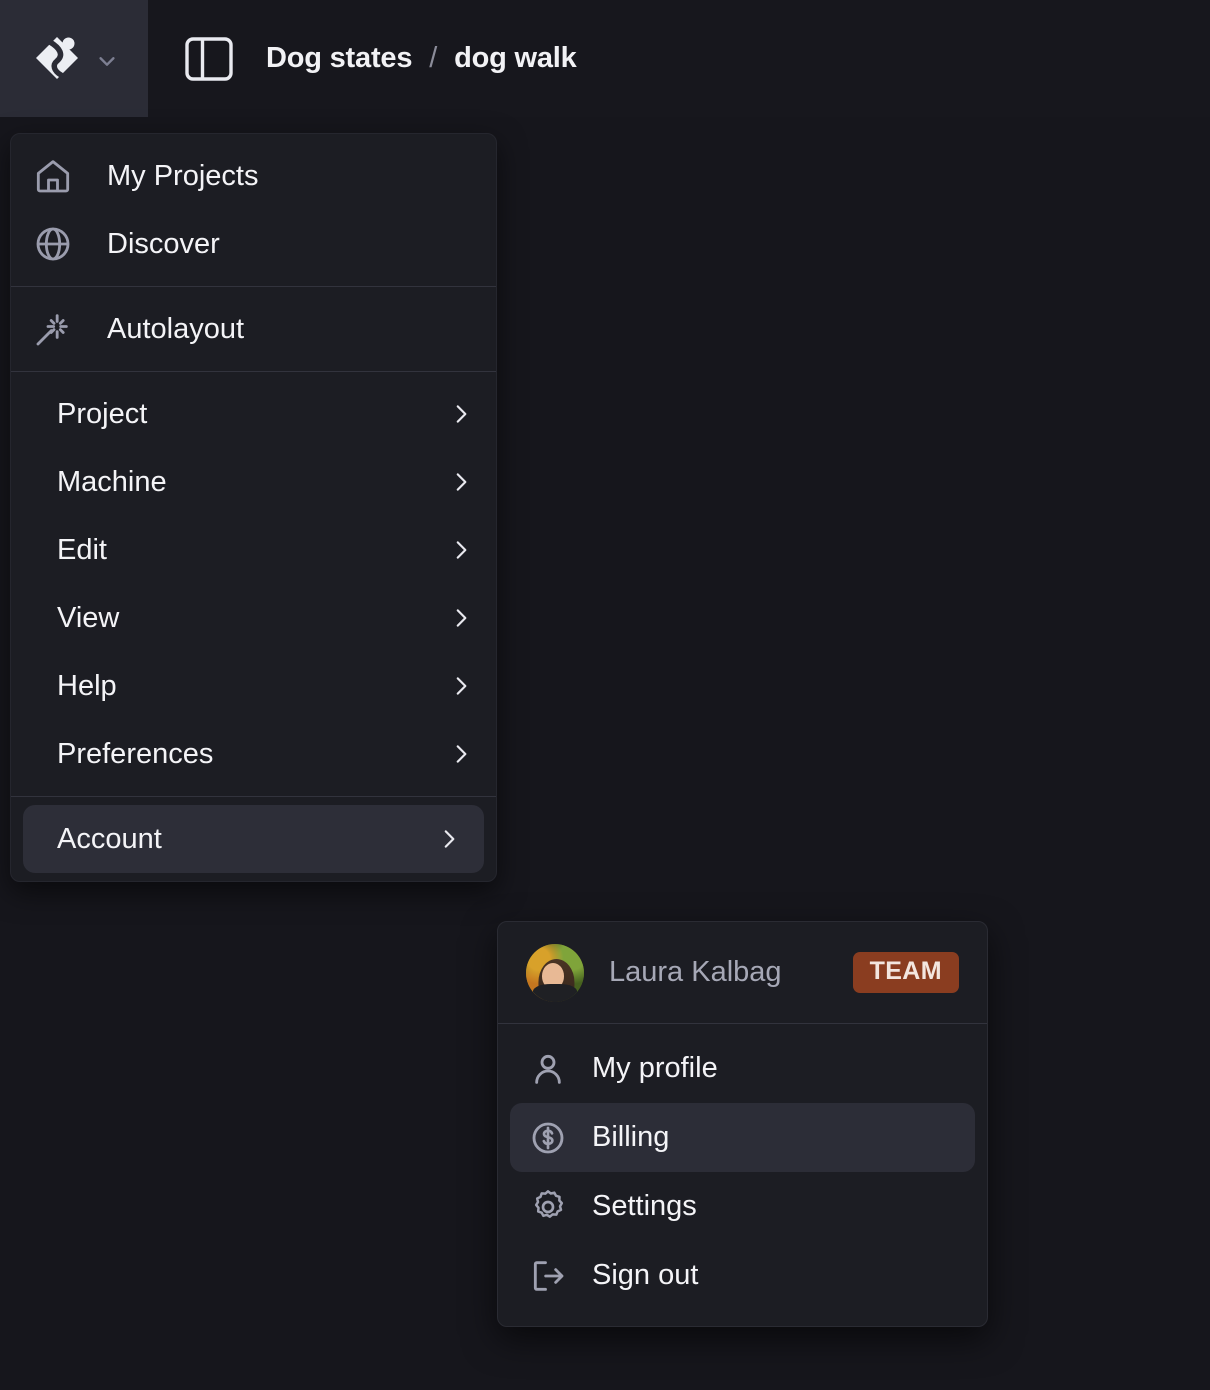  Describe the element at coordinates (742, 1068) in the screenshot. I see `account-item-my-profile: My profile` at that location.